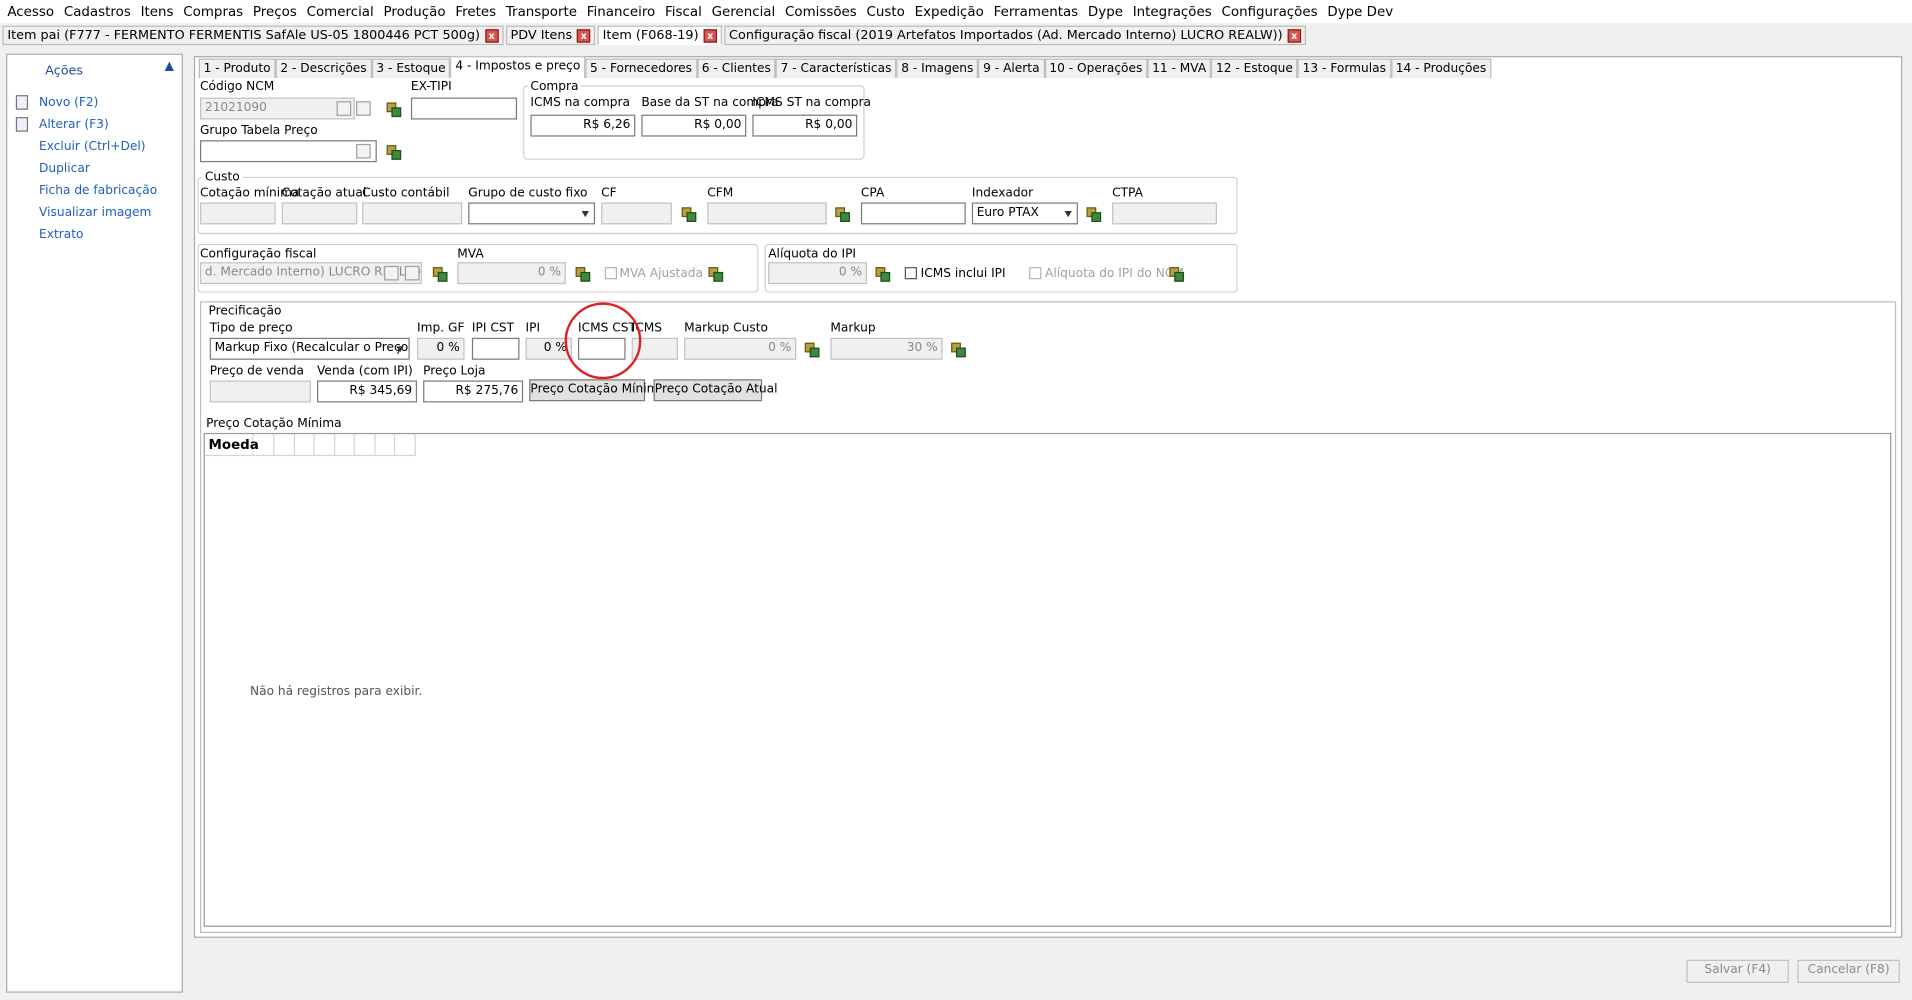 The image size is (1912, 1000). I want to click on action-duplicar: Duplicar, so click(64, 168).